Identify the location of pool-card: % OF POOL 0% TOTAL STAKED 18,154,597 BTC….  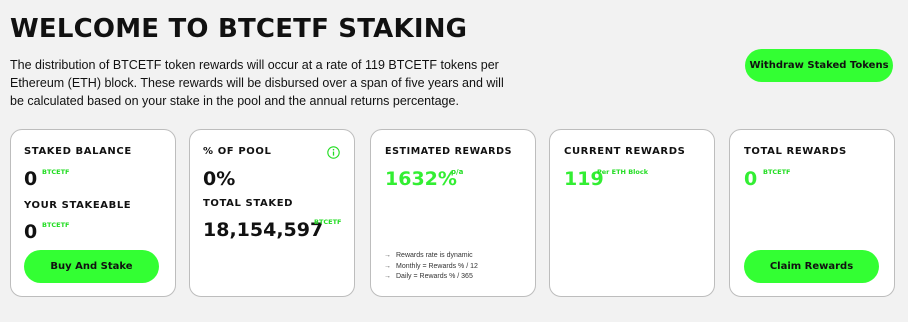
(272, 213).